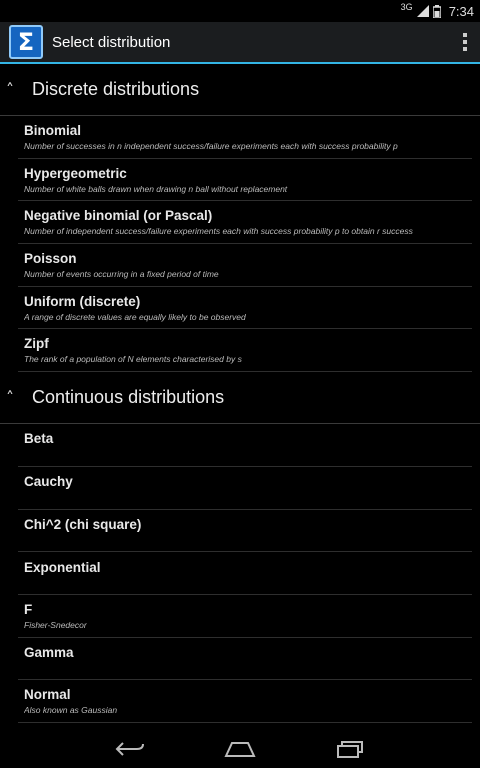  I want to click on item-name: Poisson, so click(50, 258).